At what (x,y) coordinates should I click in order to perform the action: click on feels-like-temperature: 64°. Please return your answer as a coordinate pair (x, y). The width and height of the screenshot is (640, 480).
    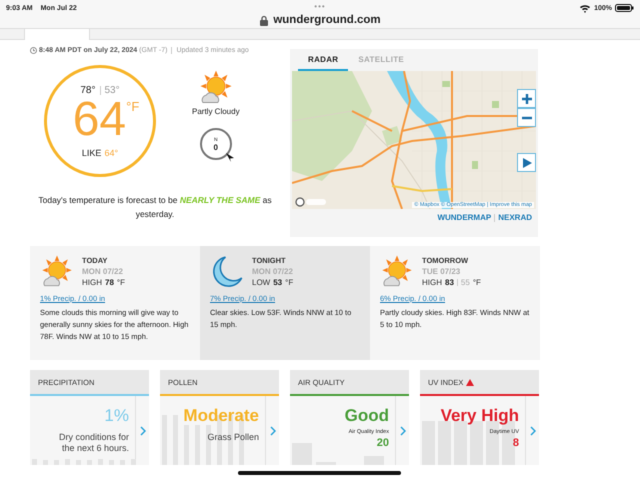
    Looking at the image, I should click on (111, 153).